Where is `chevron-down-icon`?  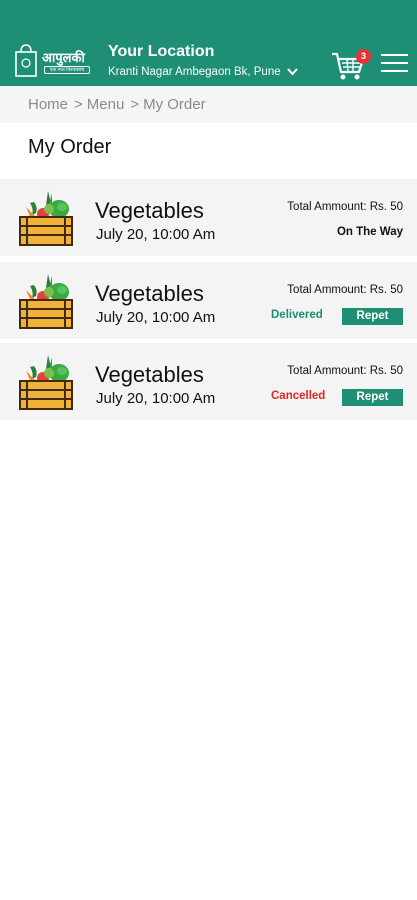 chevron-down-icon is located at coordinates (292, 72).